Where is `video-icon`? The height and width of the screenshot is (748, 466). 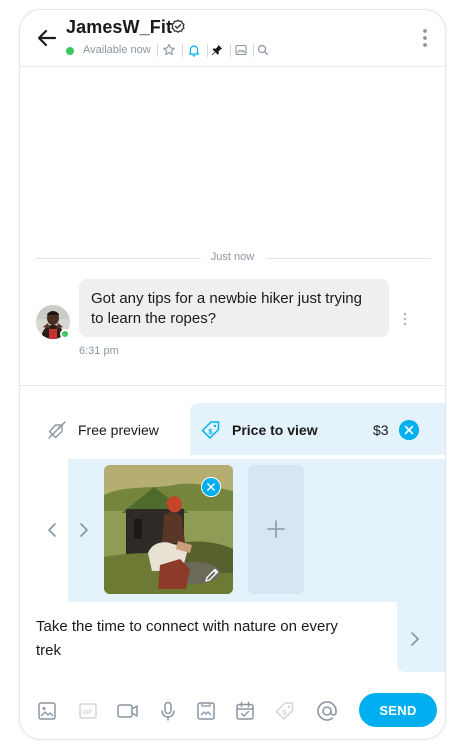
video-icon is located at coordinates (128, 711).